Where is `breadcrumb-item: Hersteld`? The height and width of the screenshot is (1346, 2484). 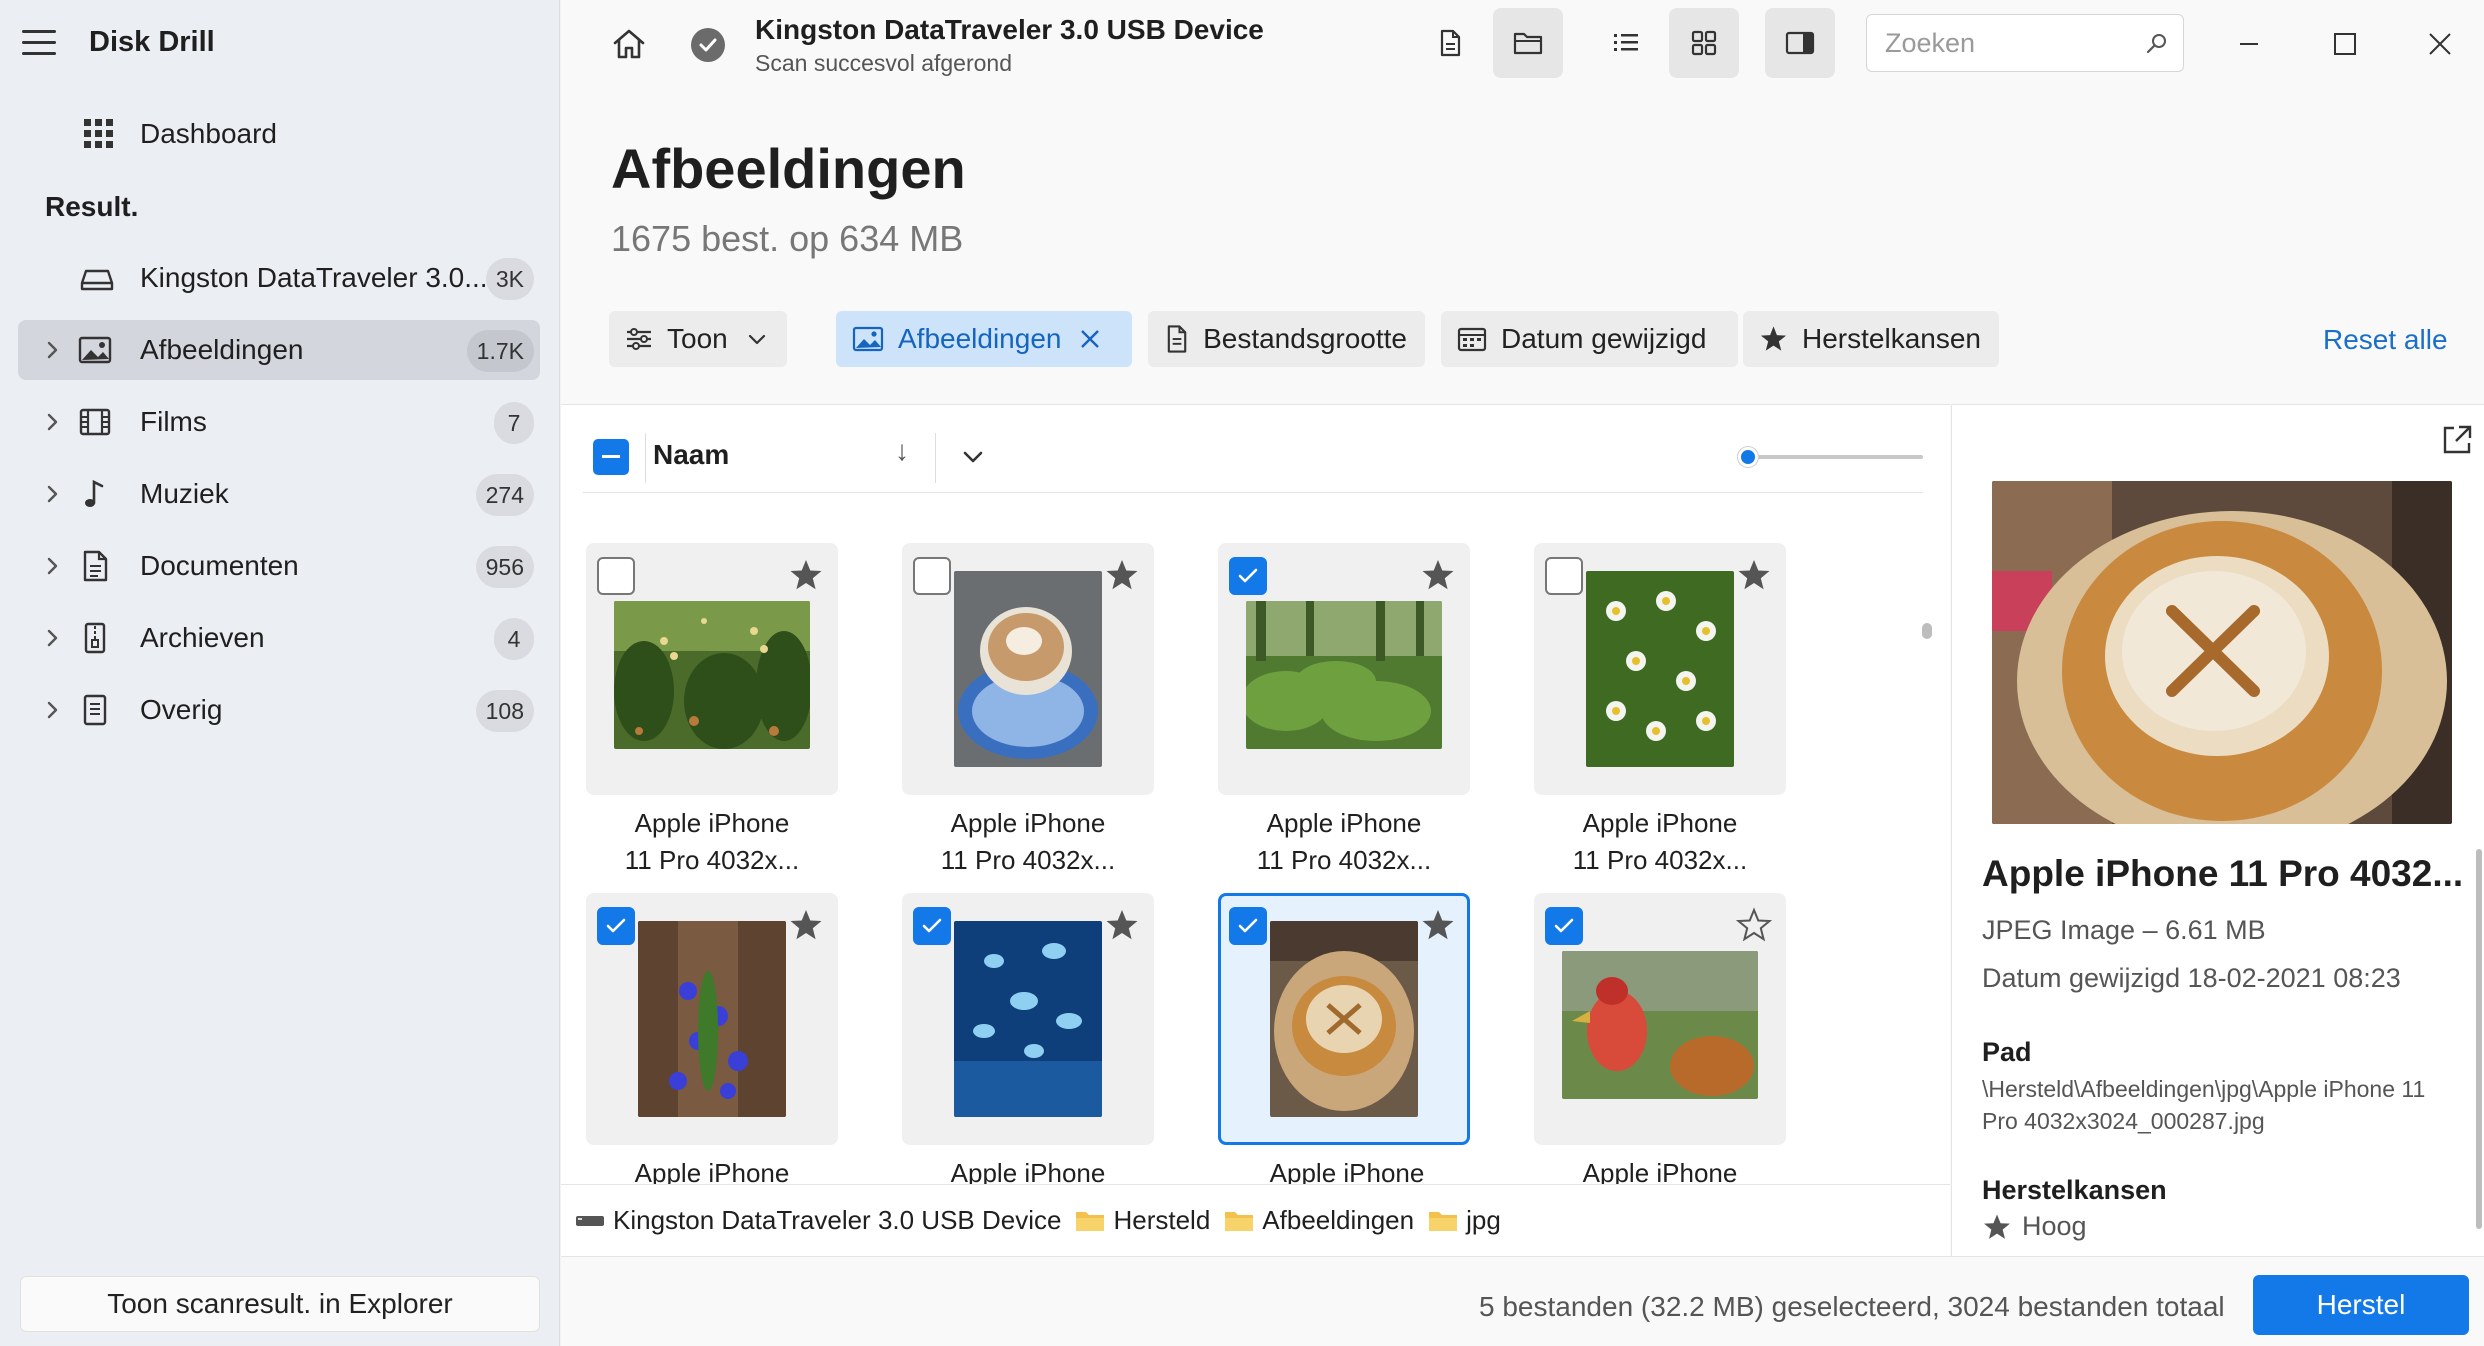 breadcrumb-item: Hersteld is located at coordinates (1142, 1220).